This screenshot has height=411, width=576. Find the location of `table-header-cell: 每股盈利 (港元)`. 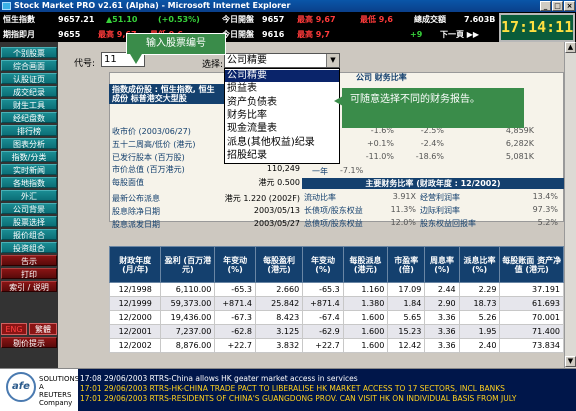

table-header-cell: 每股盈利 (港元) is located at coordinates (279, 264).